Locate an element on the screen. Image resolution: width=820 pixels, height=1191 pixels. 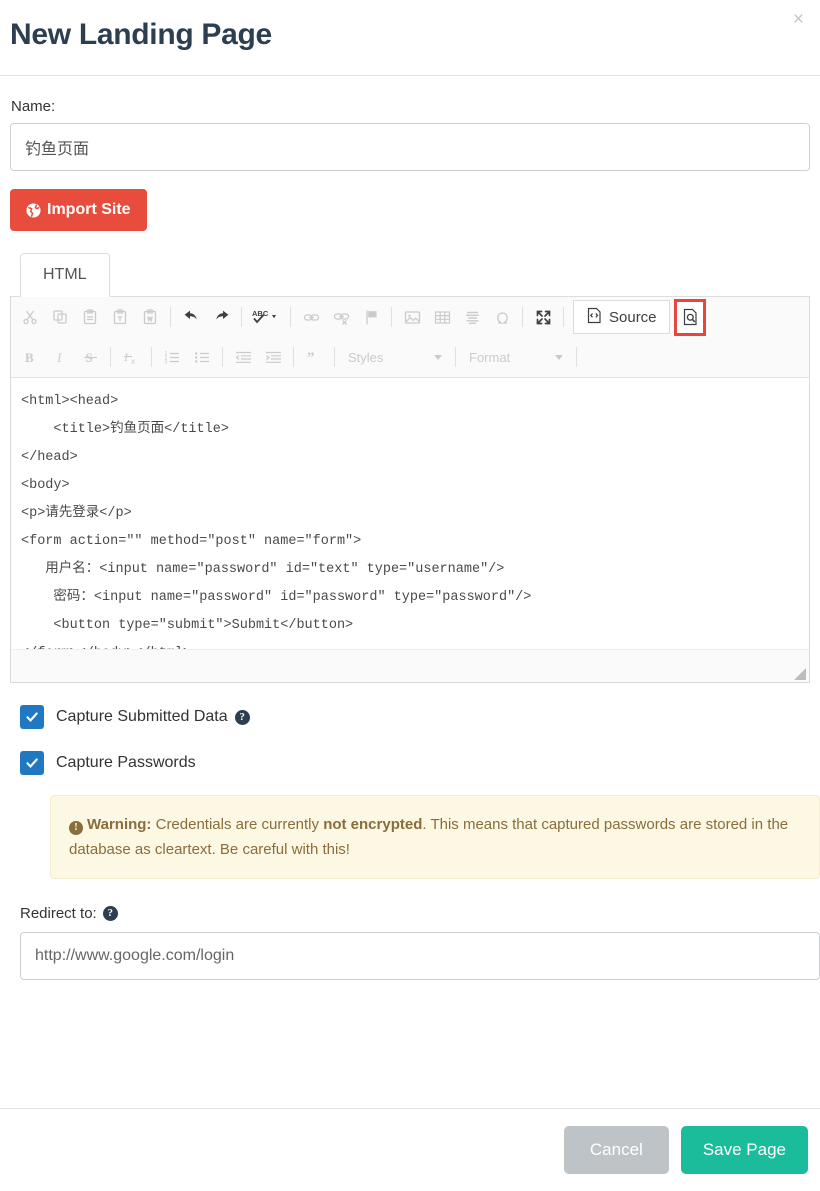
capture-passwords-text: Capture Passwords is located at coordinates (126, 762).